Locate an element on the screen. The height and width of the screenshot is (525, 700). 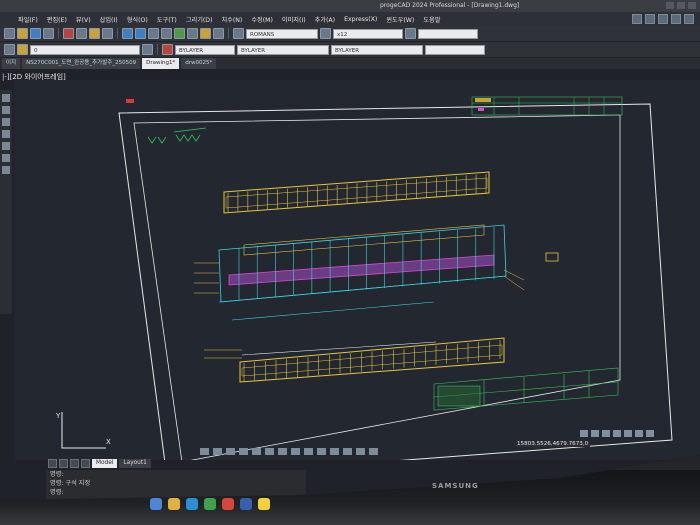
layer-combo: 0 is located at coordinates (85, 49).